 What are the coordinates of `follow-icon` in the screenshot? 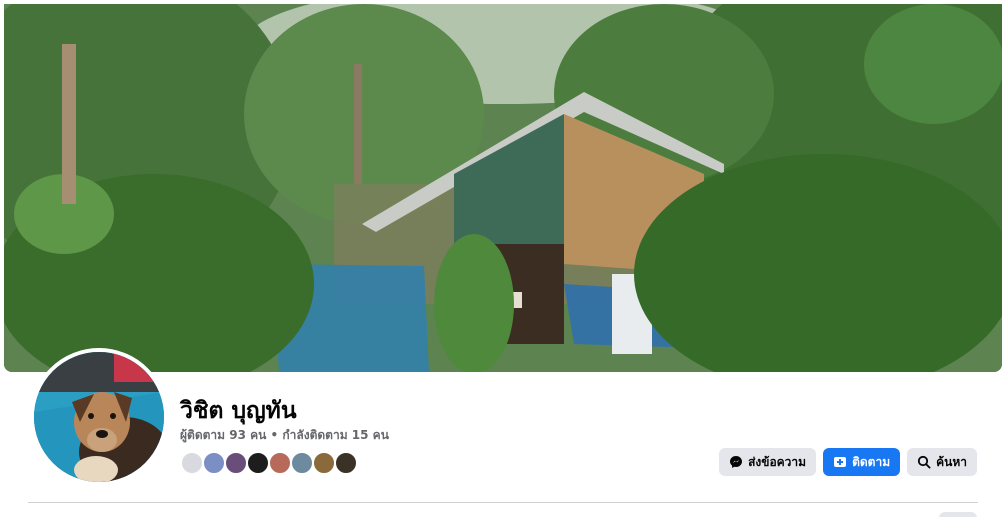 It's located at (840, 462).